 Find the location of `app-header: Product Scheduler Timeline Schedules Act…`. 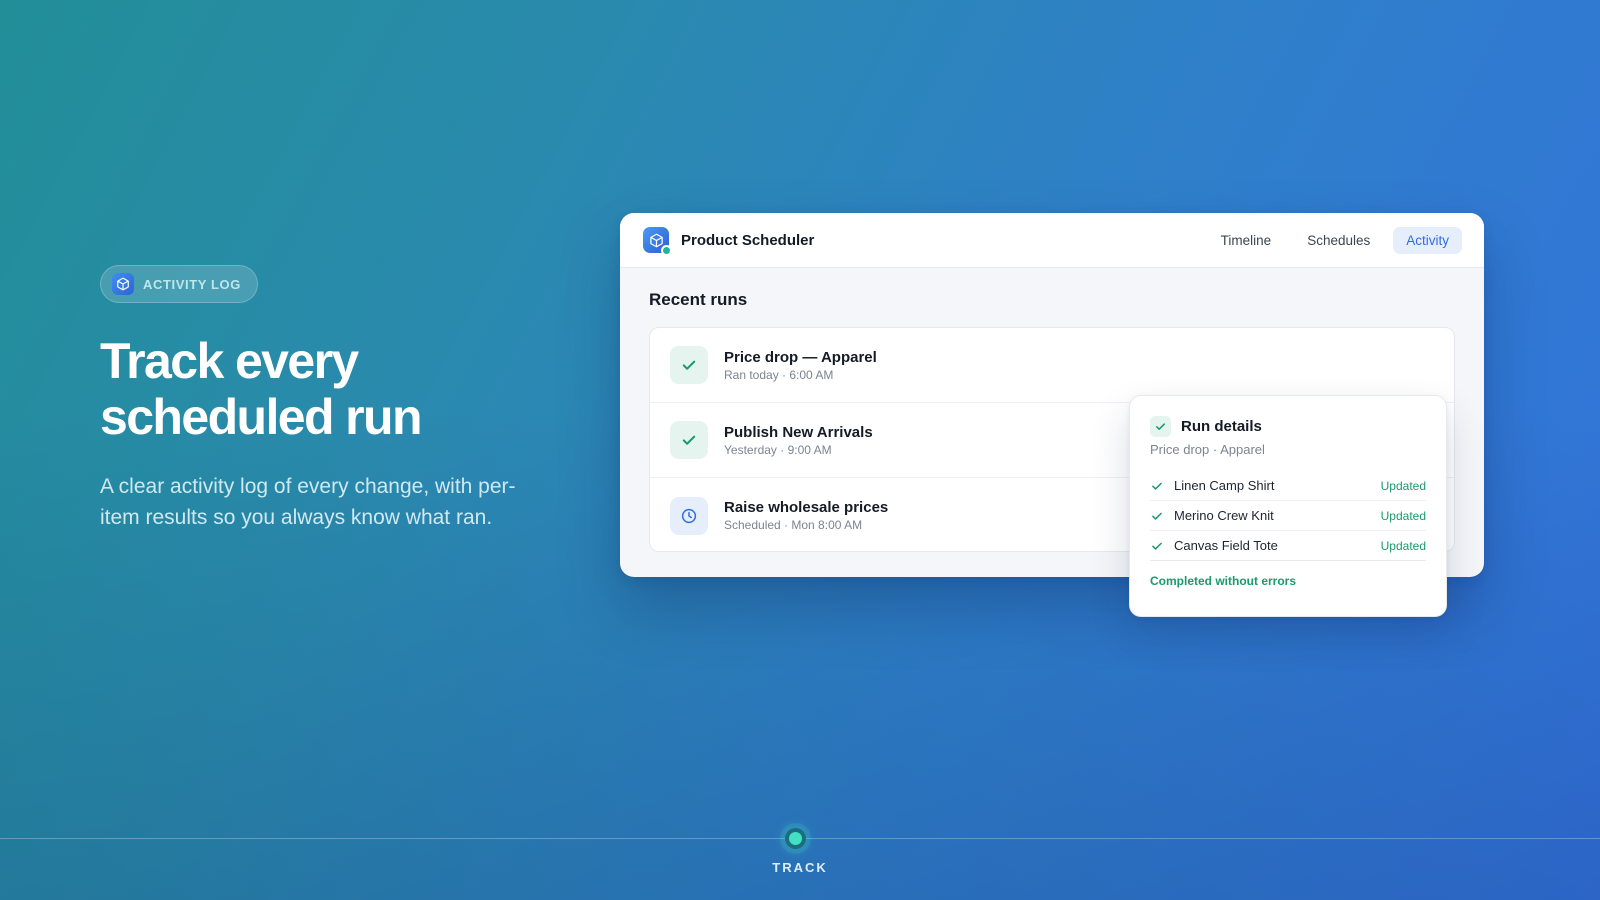

app-header: Product Scheduler Timeline Schedules Act… is located at coordinates (1052, 240).